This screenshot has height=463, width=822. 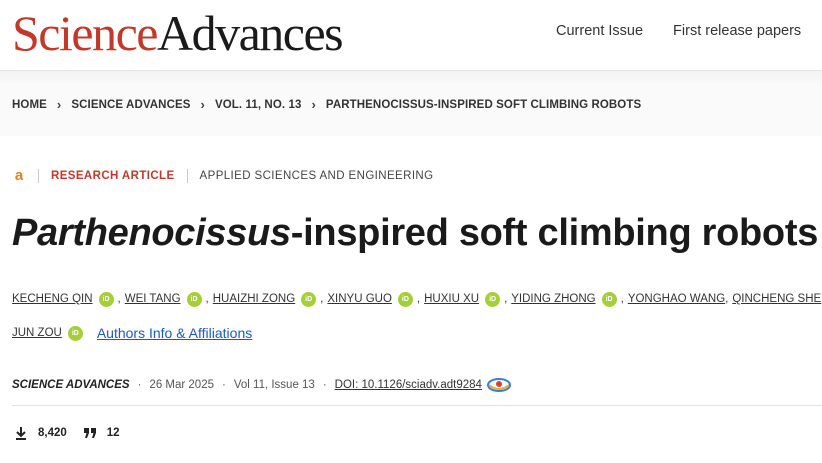 I want to click on citation-count: 12, so click(x=113, y=433).